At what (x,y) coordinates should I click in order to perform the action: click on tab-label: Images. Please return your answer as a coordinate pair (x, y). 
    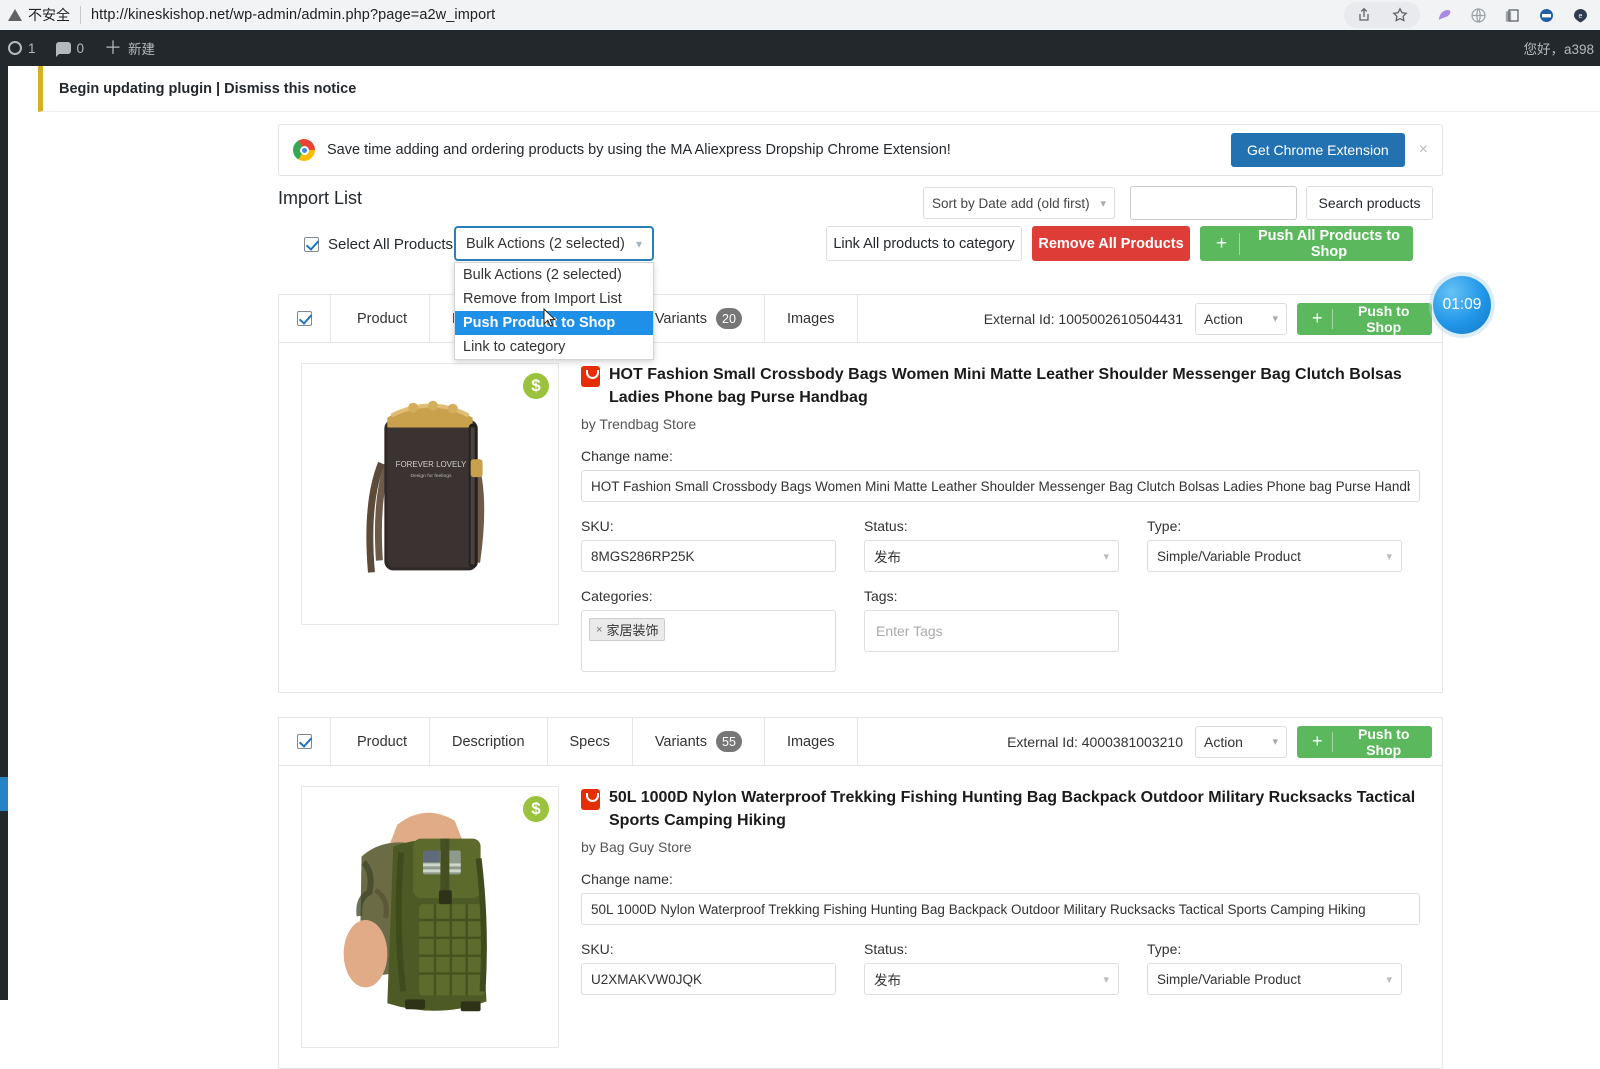
    Looking at the image, I should click on (810, 318).